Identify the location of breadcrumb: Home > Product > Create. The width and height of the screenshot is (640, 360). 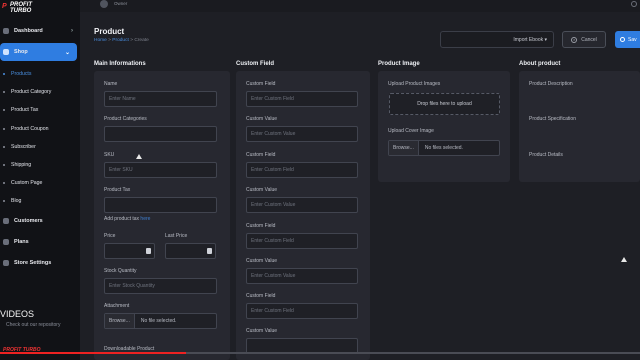
(121, 40).